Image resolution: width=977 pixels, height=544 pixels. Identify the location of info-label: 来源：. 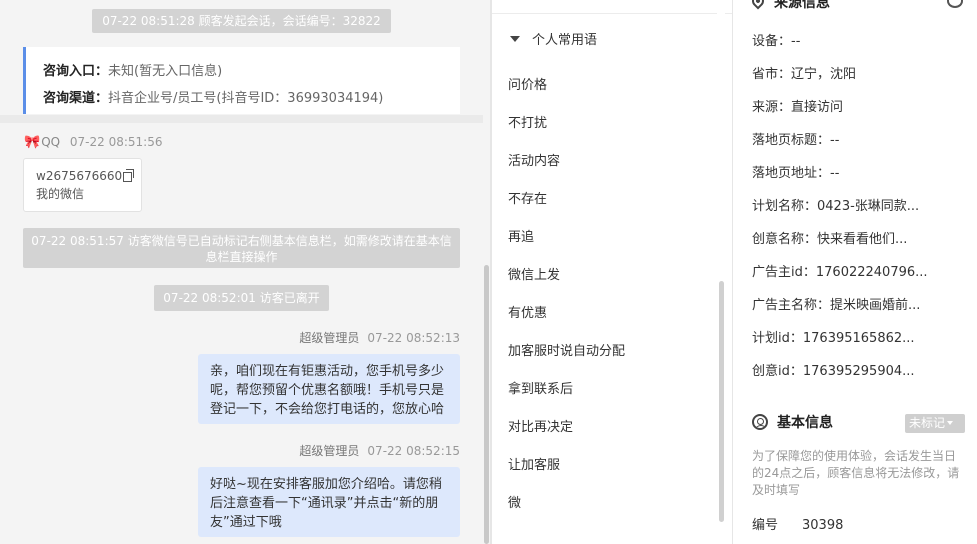
(772, 107).